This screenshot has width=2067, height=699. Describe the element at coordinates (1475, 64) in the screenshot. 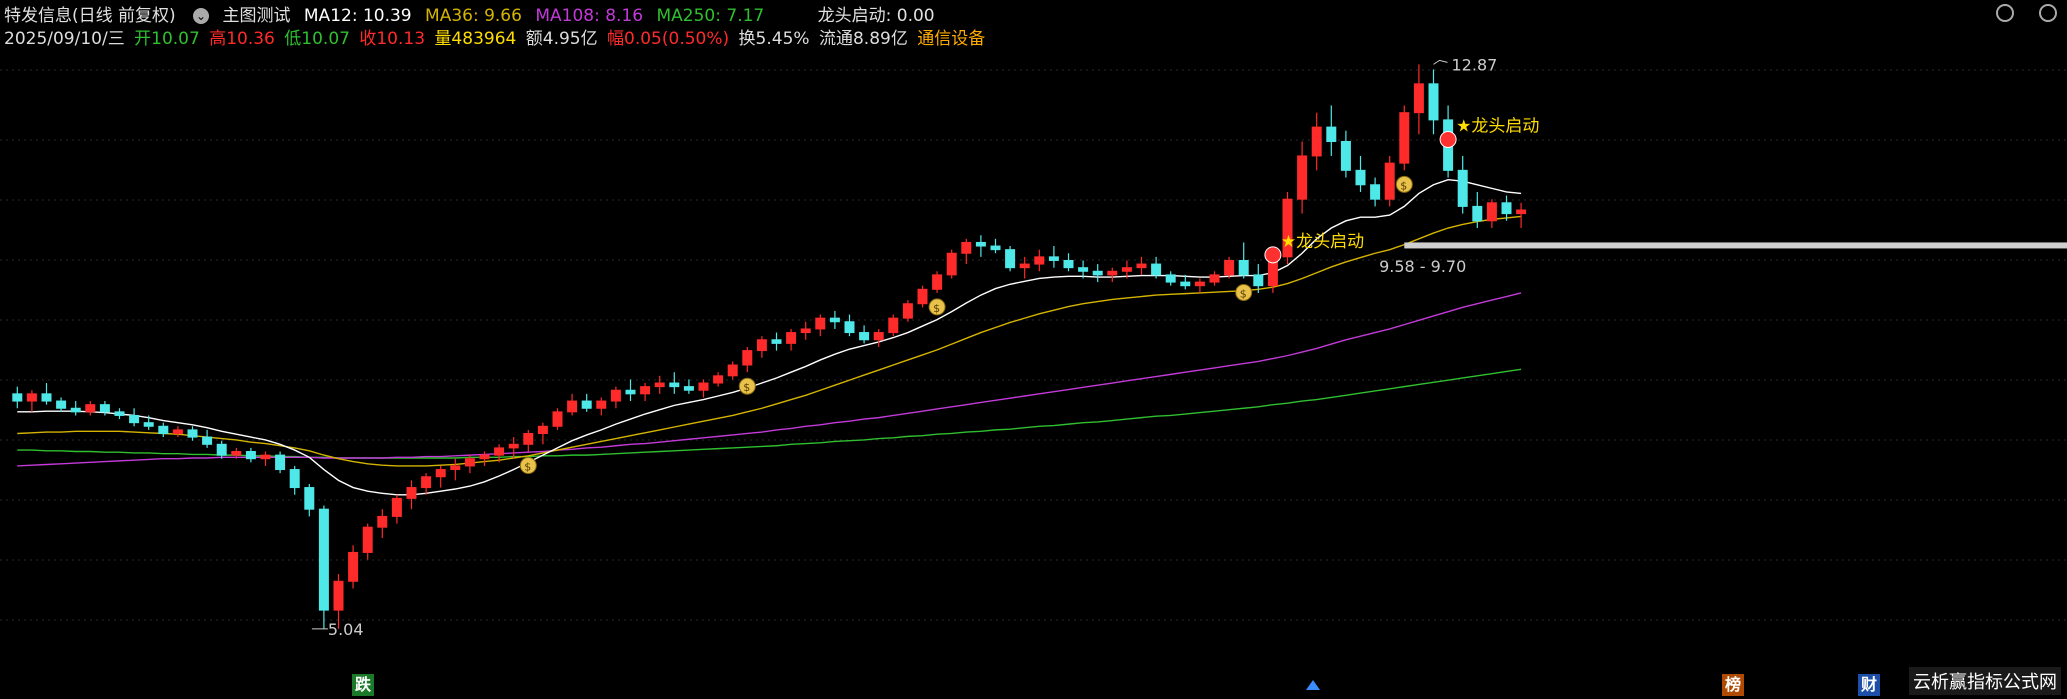

I see `high-price-label: 12.87` at that location.